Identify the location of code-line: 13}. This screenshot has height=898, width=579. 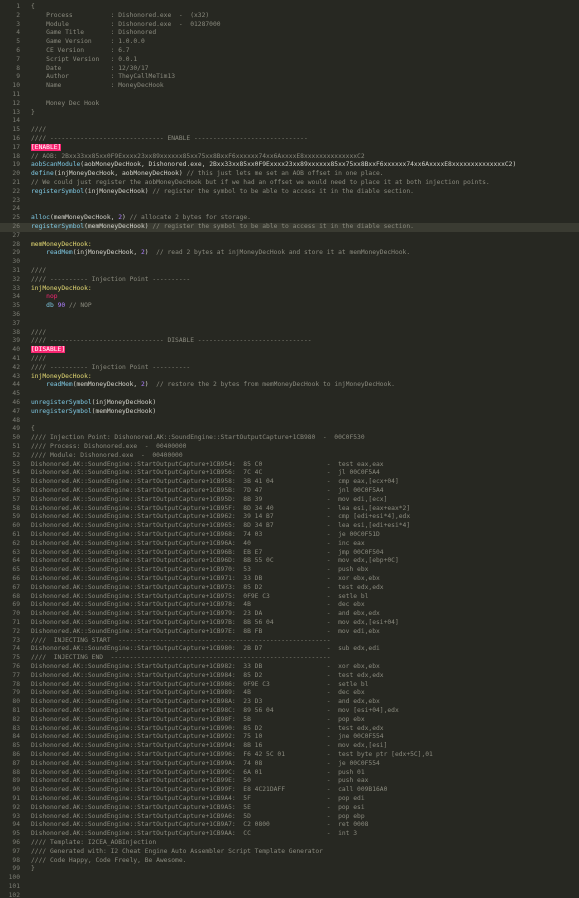
(289, 113).